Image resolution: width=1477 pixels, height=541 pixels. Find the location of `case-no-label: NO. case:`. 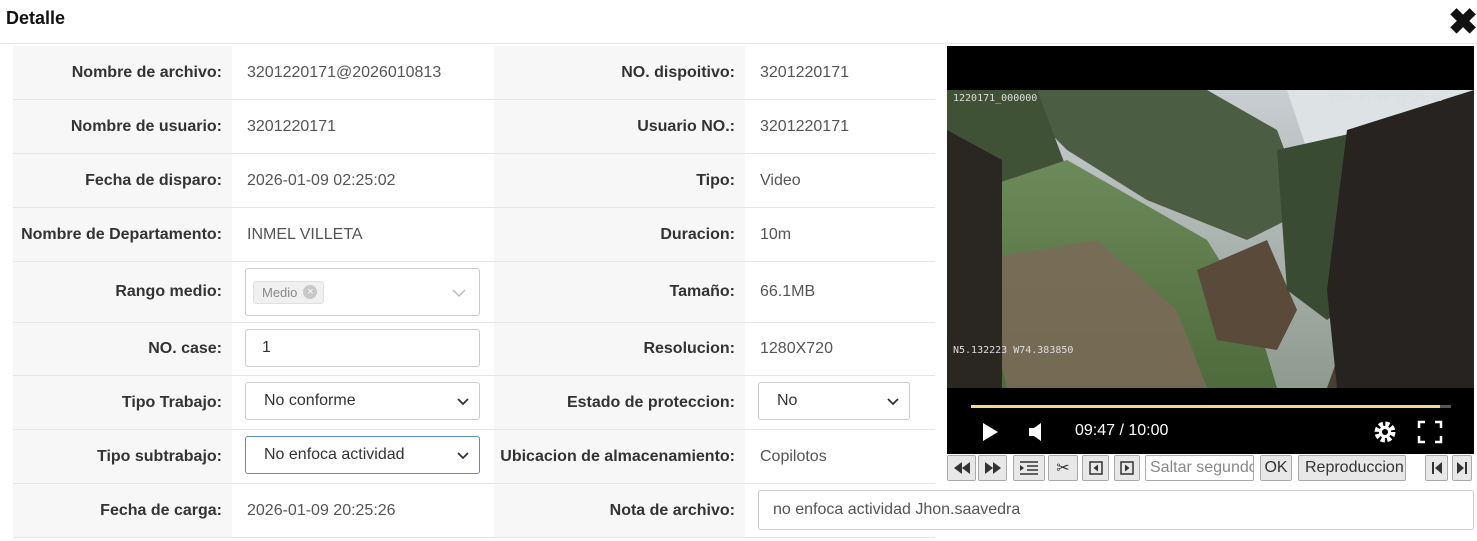

case-no-label: NO. case: is located at coordinates (122, 349).